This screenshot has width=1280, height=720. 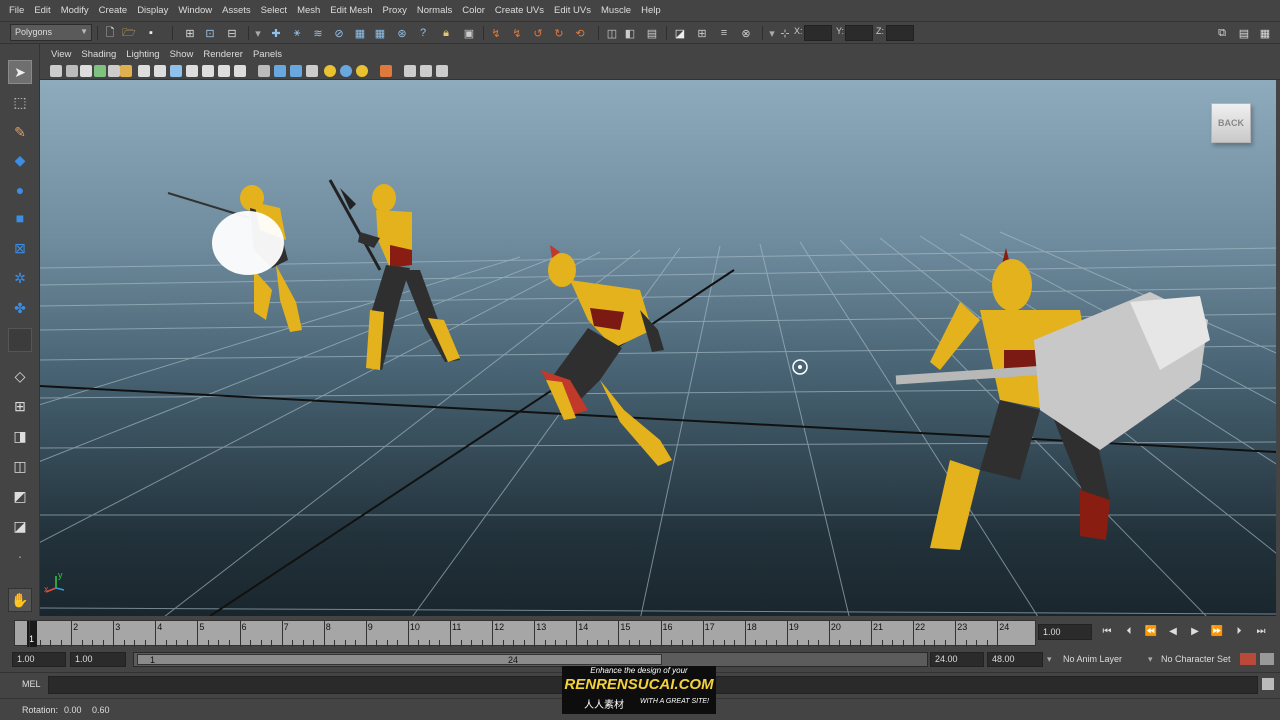 What do you see at coordinates (434, 10) in the screenshot?
I see `menu-normals: Normals` at bounding box center [434, 10].